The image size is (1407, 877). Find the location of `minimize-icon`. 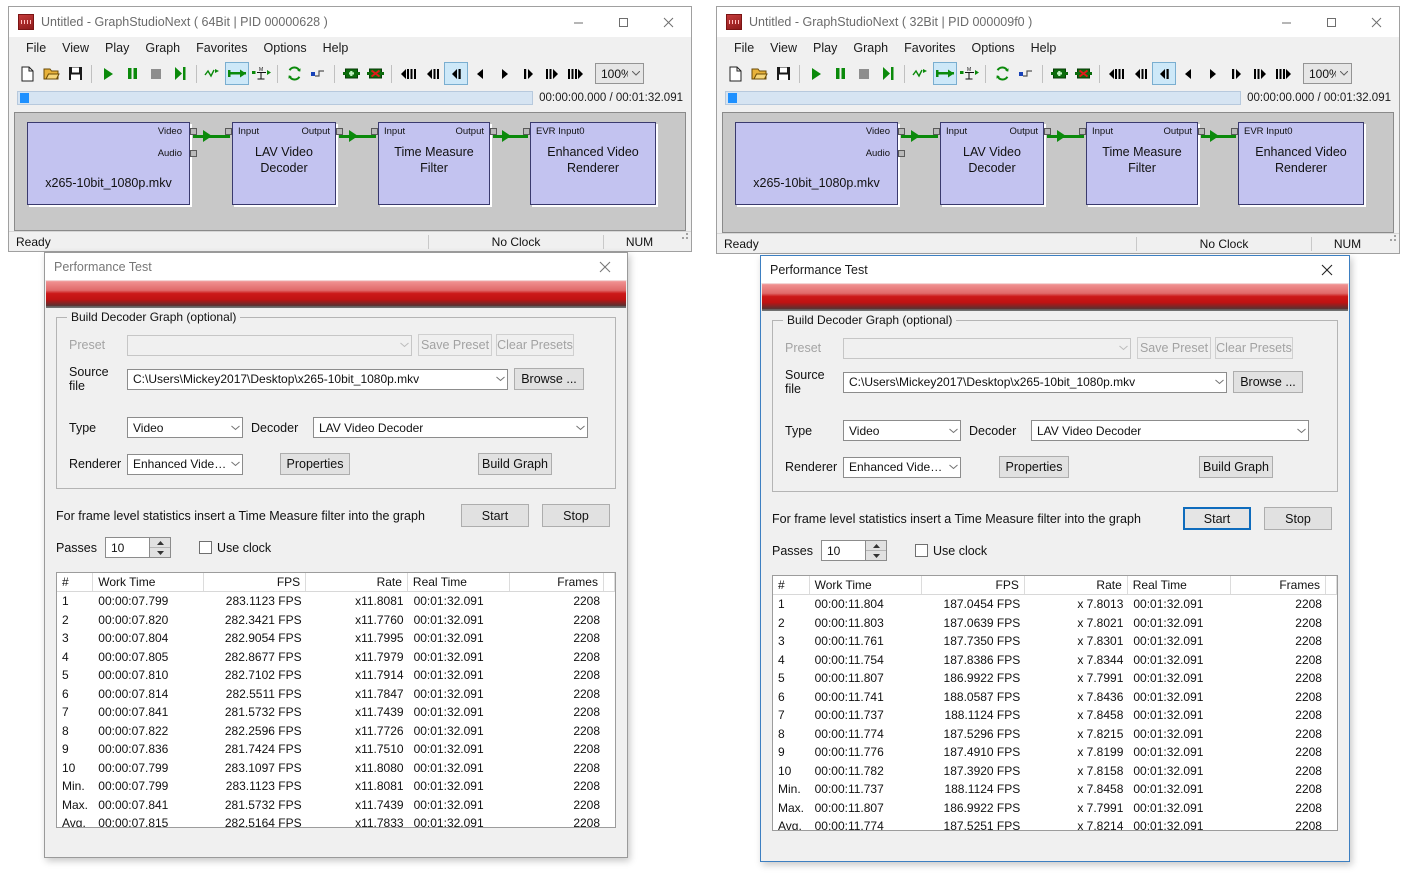

minimize-icon is located at coordinates (1286, 22).